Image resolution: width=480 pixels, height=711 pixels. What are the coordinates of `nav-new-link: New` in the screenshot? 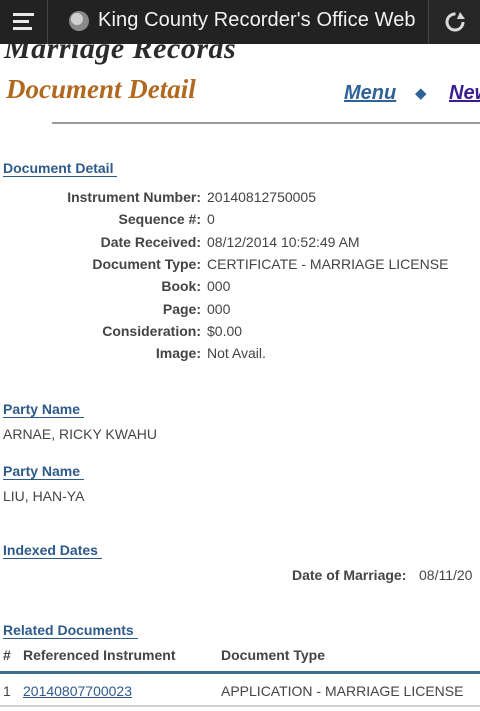 It's located at (464, 93).